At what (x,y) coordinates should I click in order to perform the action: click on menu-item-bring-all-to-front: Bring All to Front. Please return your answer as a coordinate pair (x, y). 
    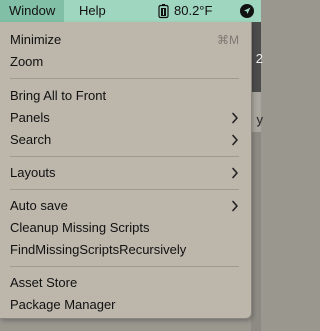
    Looking at the image, I should click on (125, 96).